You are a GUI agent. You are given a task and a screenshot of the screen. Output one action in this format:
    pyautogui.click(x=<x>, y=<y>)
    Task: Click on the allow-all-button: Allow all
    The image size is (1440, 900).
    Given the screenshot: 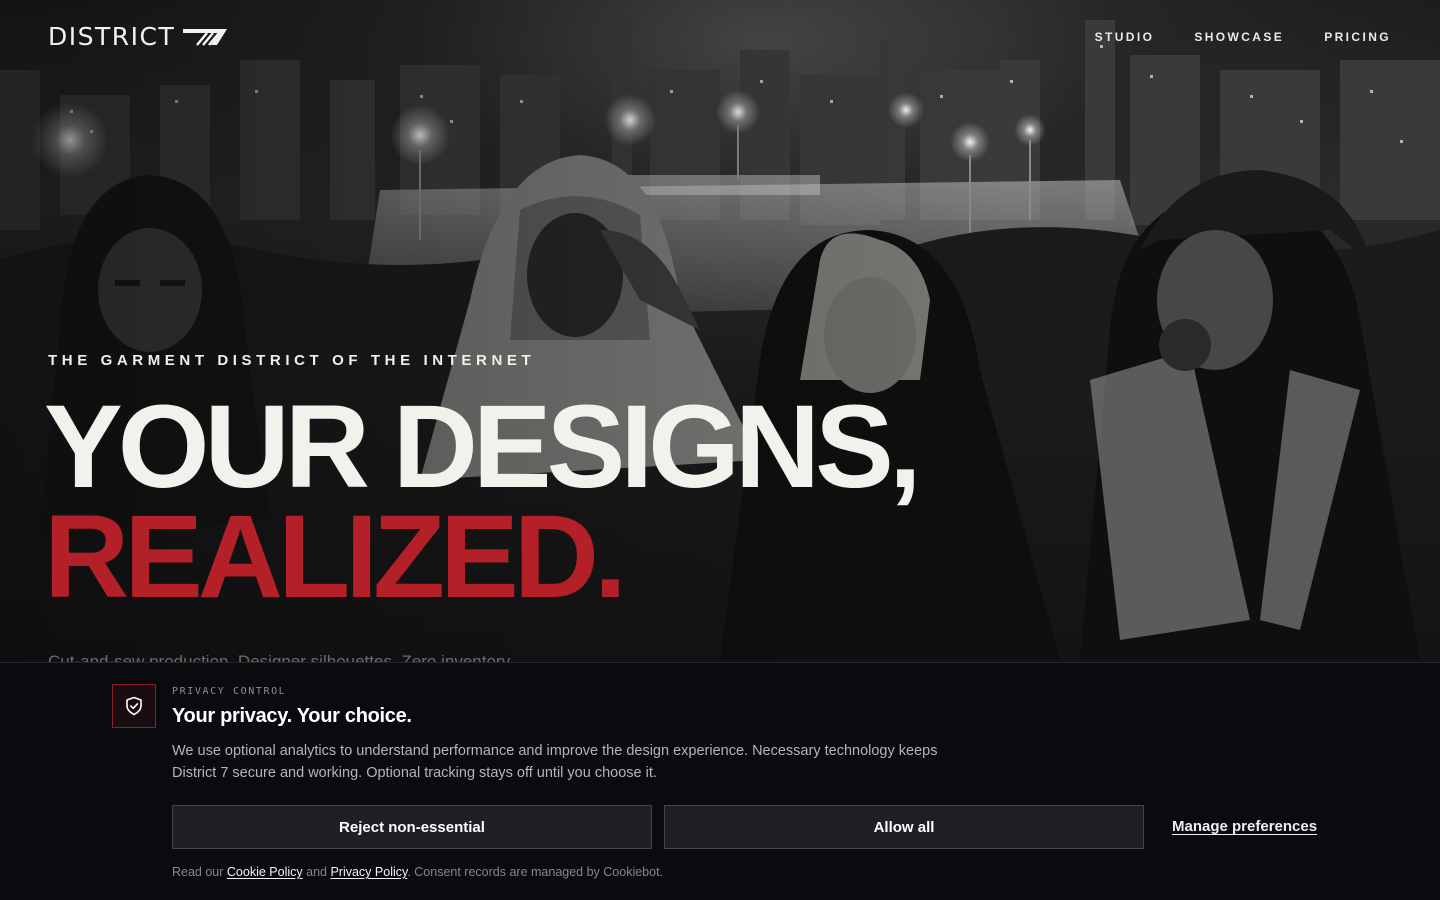 What is the action you would take?
    pyautogui.click(x=904, y=827)
    